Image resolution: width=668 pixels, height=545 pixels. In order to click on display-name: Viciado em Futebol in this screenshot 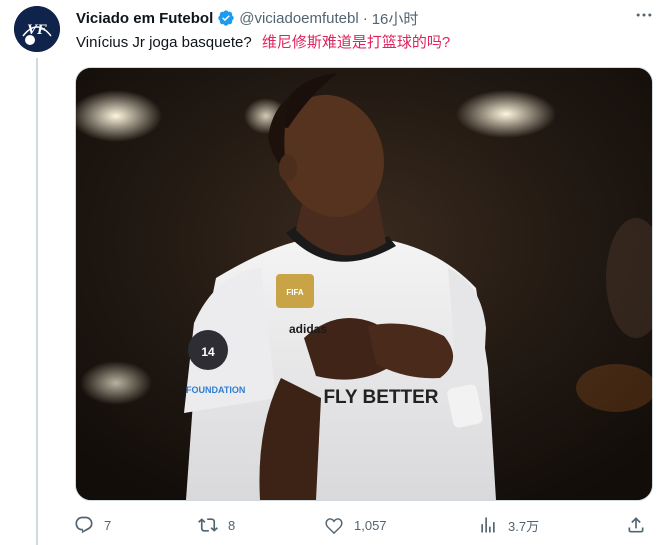, I will do `click(144, 18)`.